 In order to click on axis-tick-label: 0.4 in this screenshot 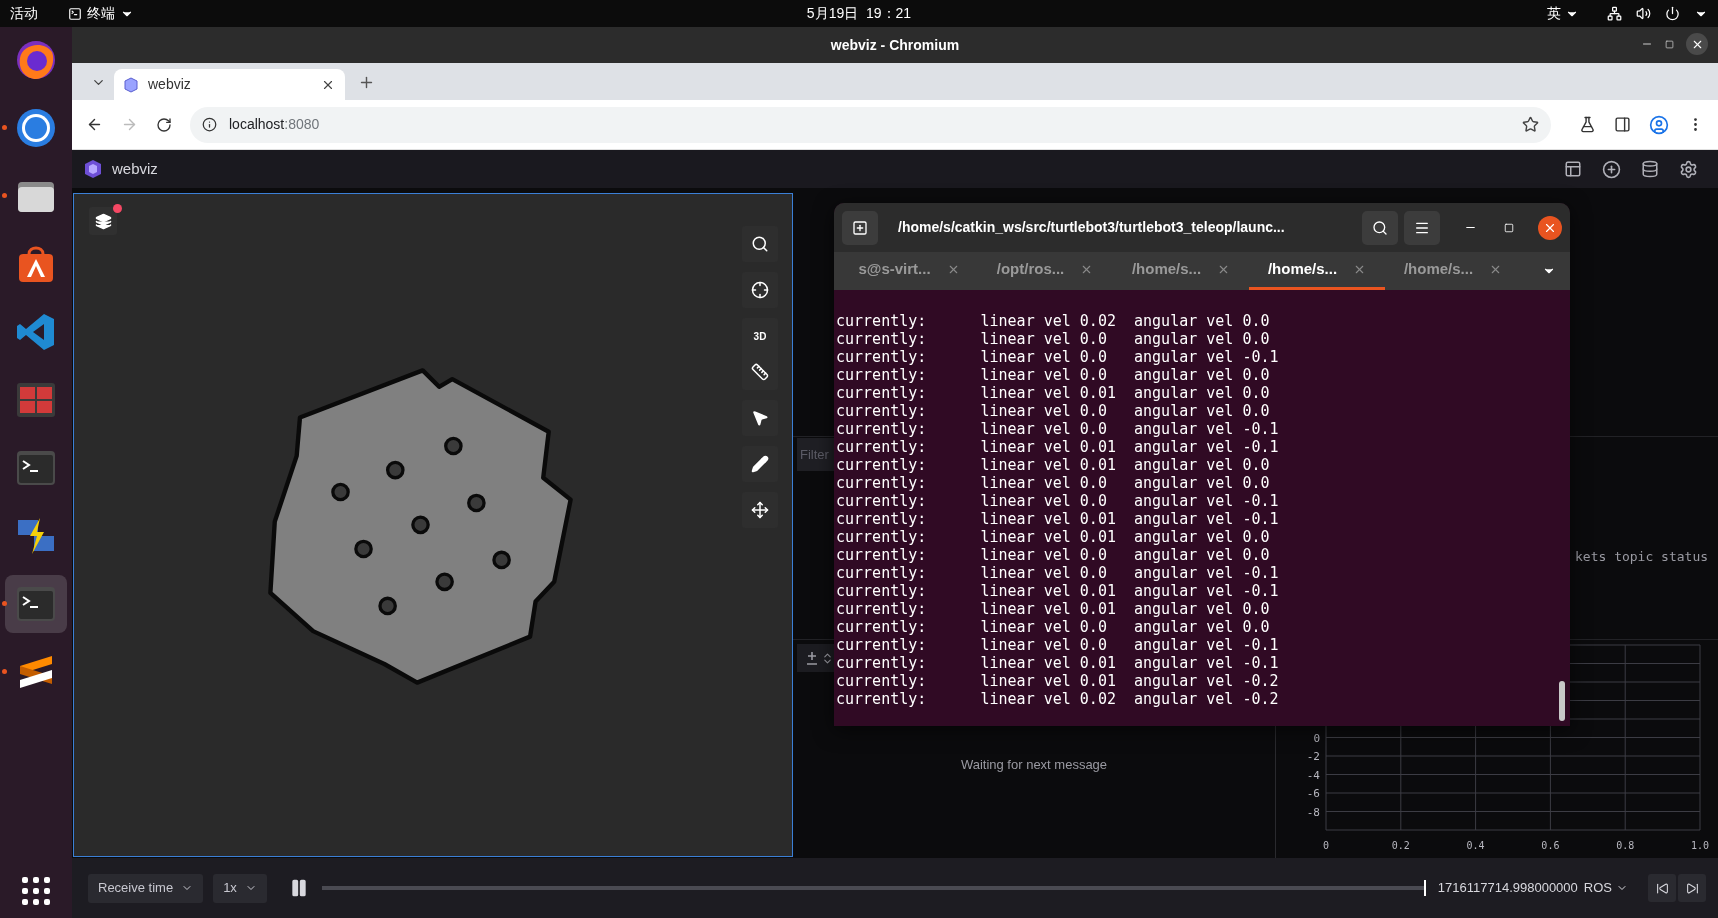, I will do `click(1475, 845)`.